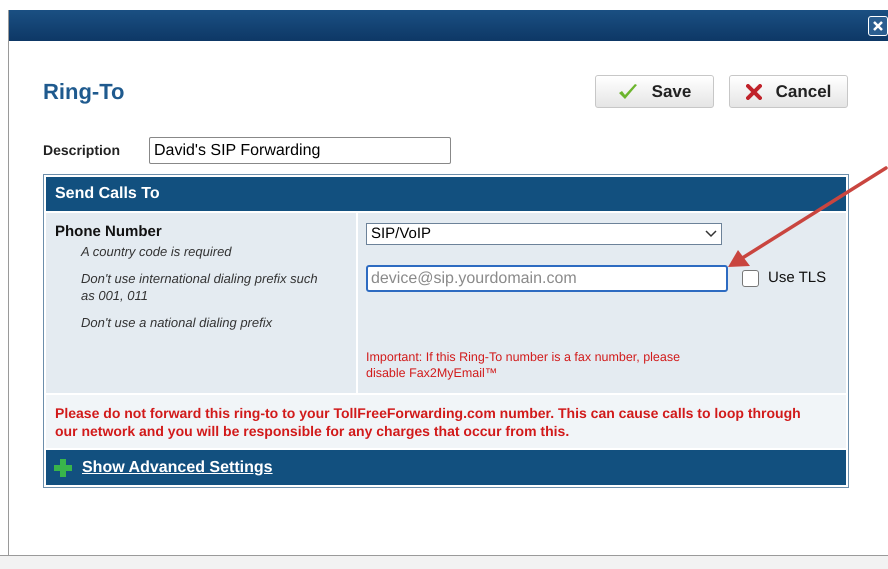 The image size is (888, 569). Describe the element at coordinates (628, 91) in the screenshot. I see `checkmark-icon` at that location.